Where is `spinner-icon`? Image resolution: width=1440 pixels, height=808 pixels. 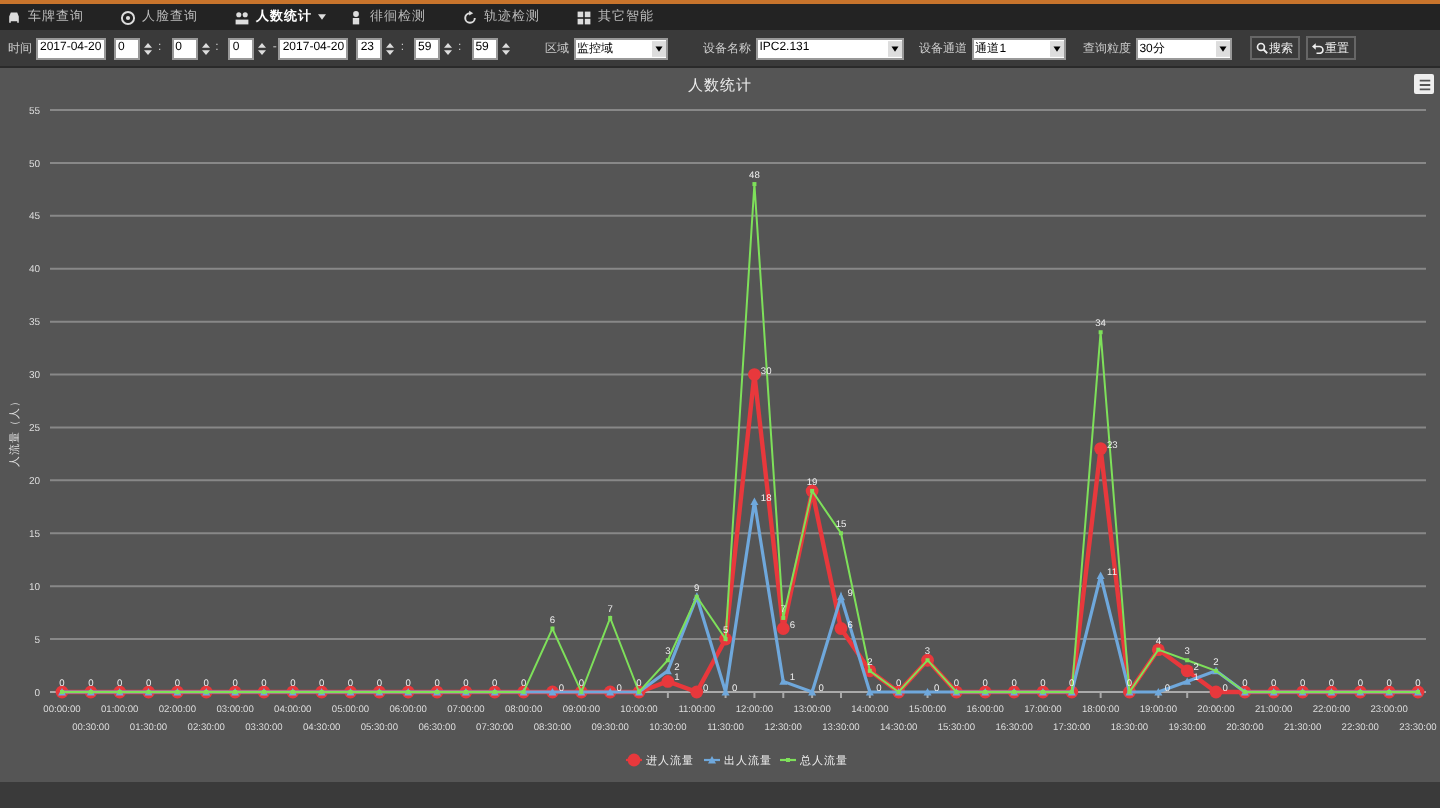 spinner-icon is located at coordinates (148, 48).